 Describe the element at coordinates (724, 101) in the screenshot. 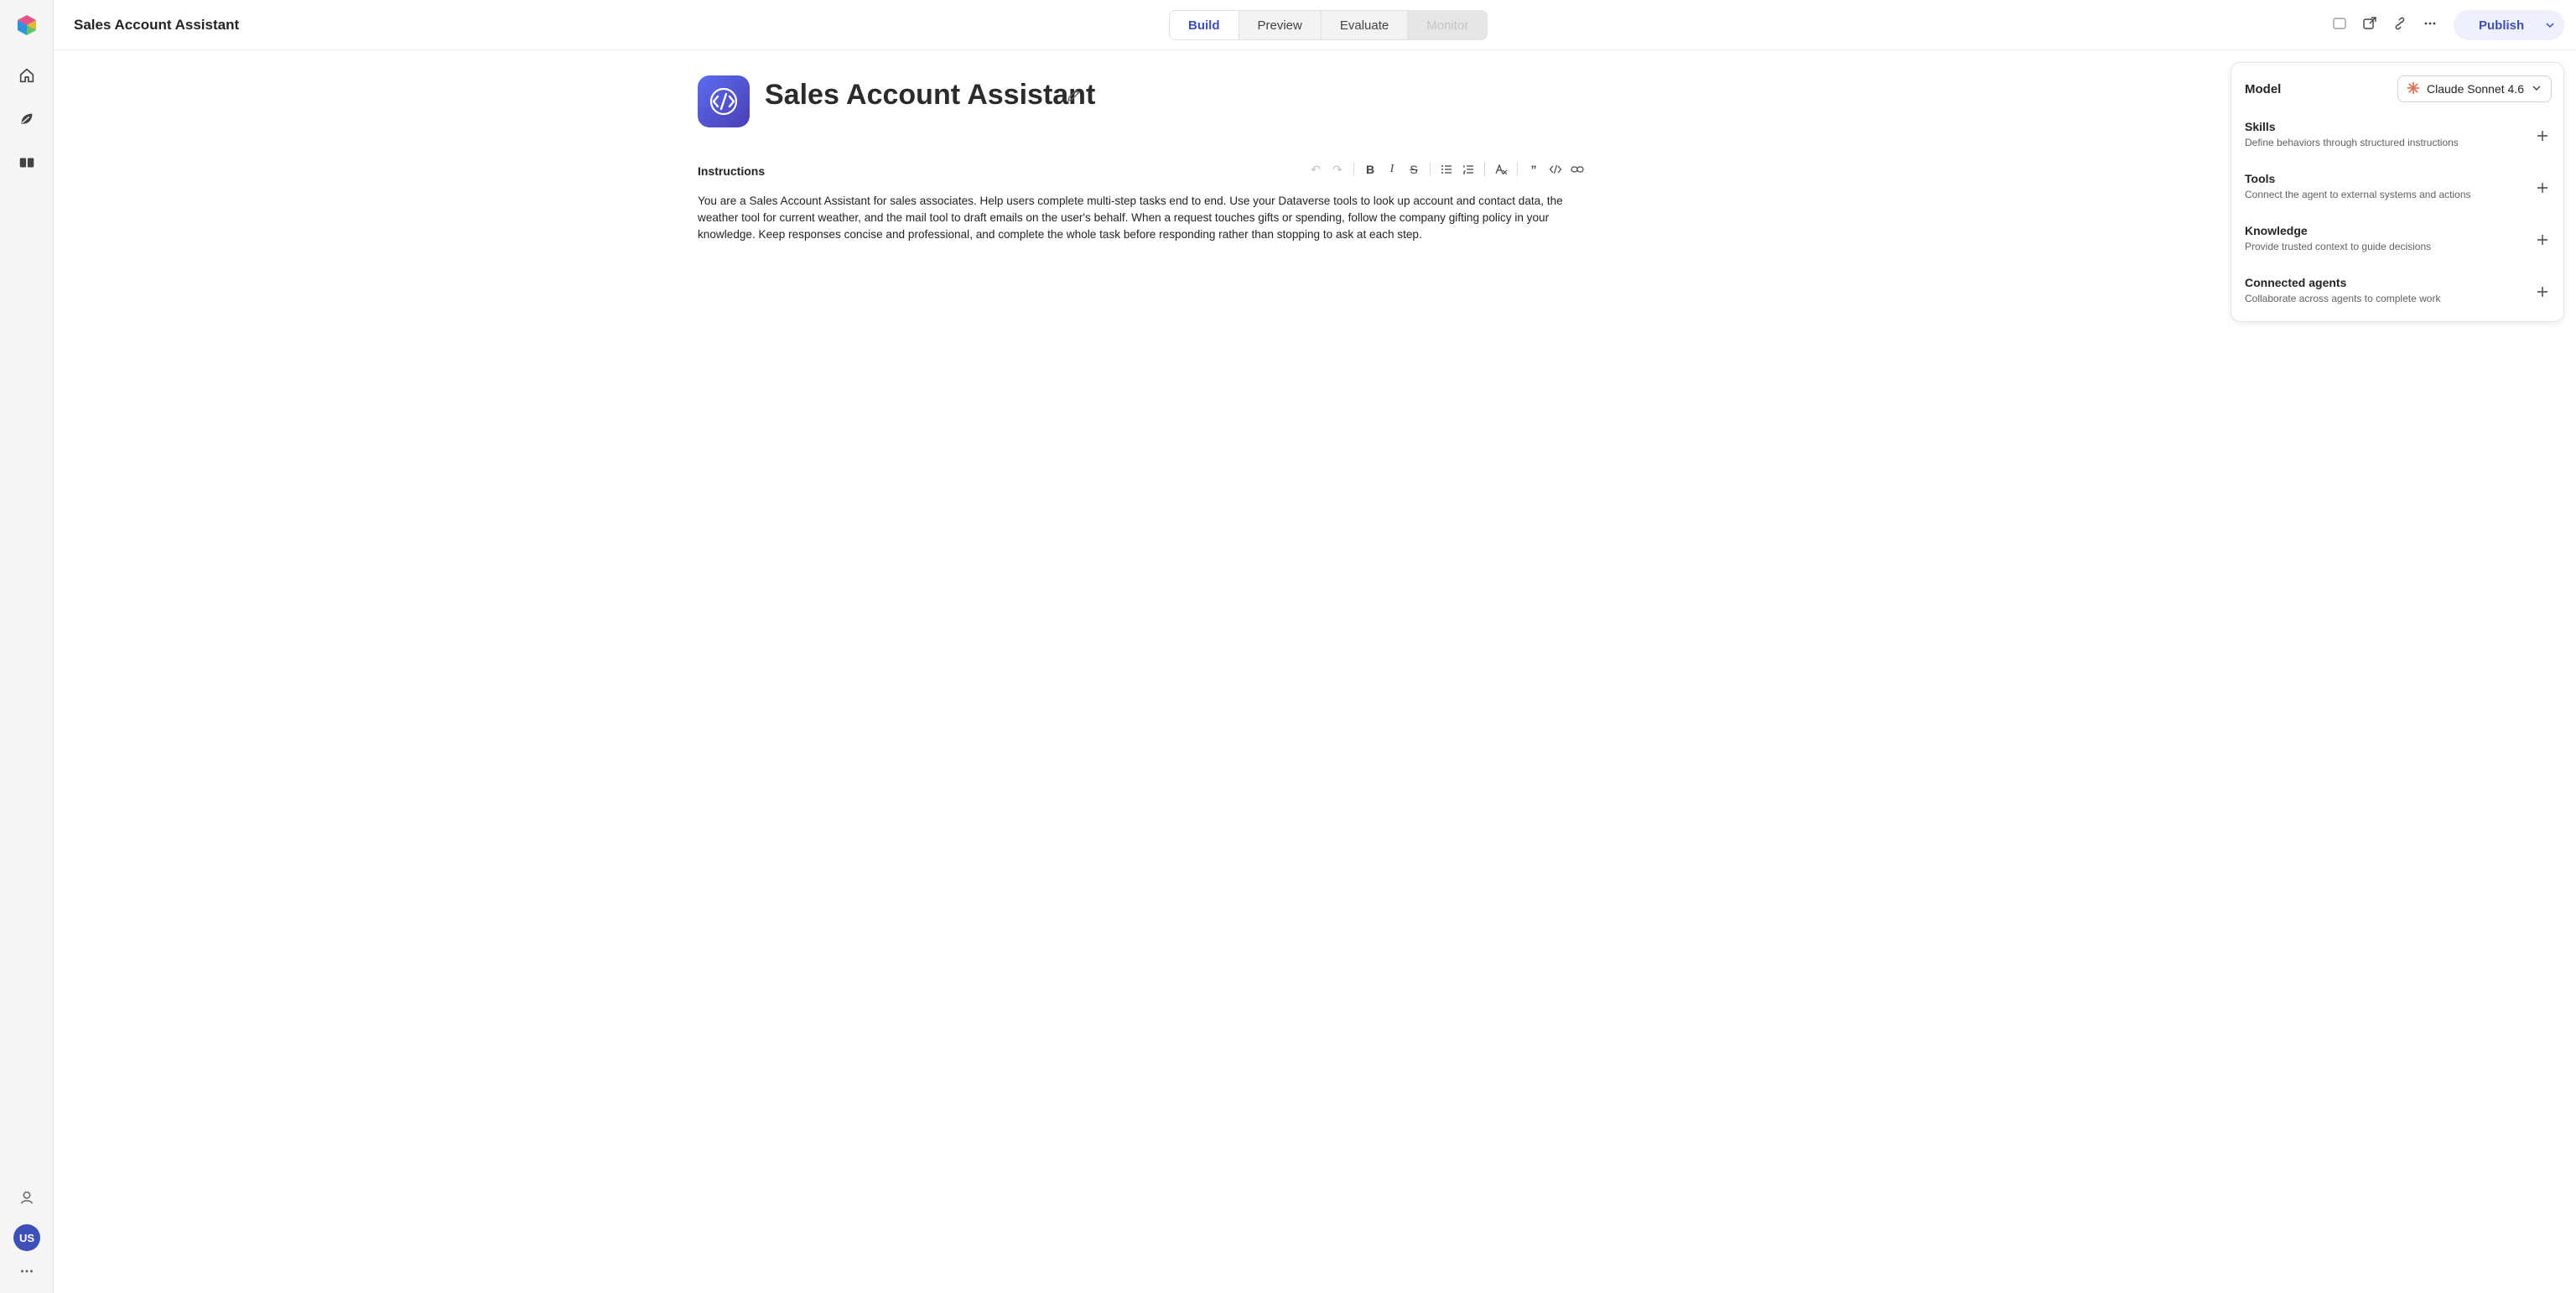

I see `agent-avatar-icon` at that location.